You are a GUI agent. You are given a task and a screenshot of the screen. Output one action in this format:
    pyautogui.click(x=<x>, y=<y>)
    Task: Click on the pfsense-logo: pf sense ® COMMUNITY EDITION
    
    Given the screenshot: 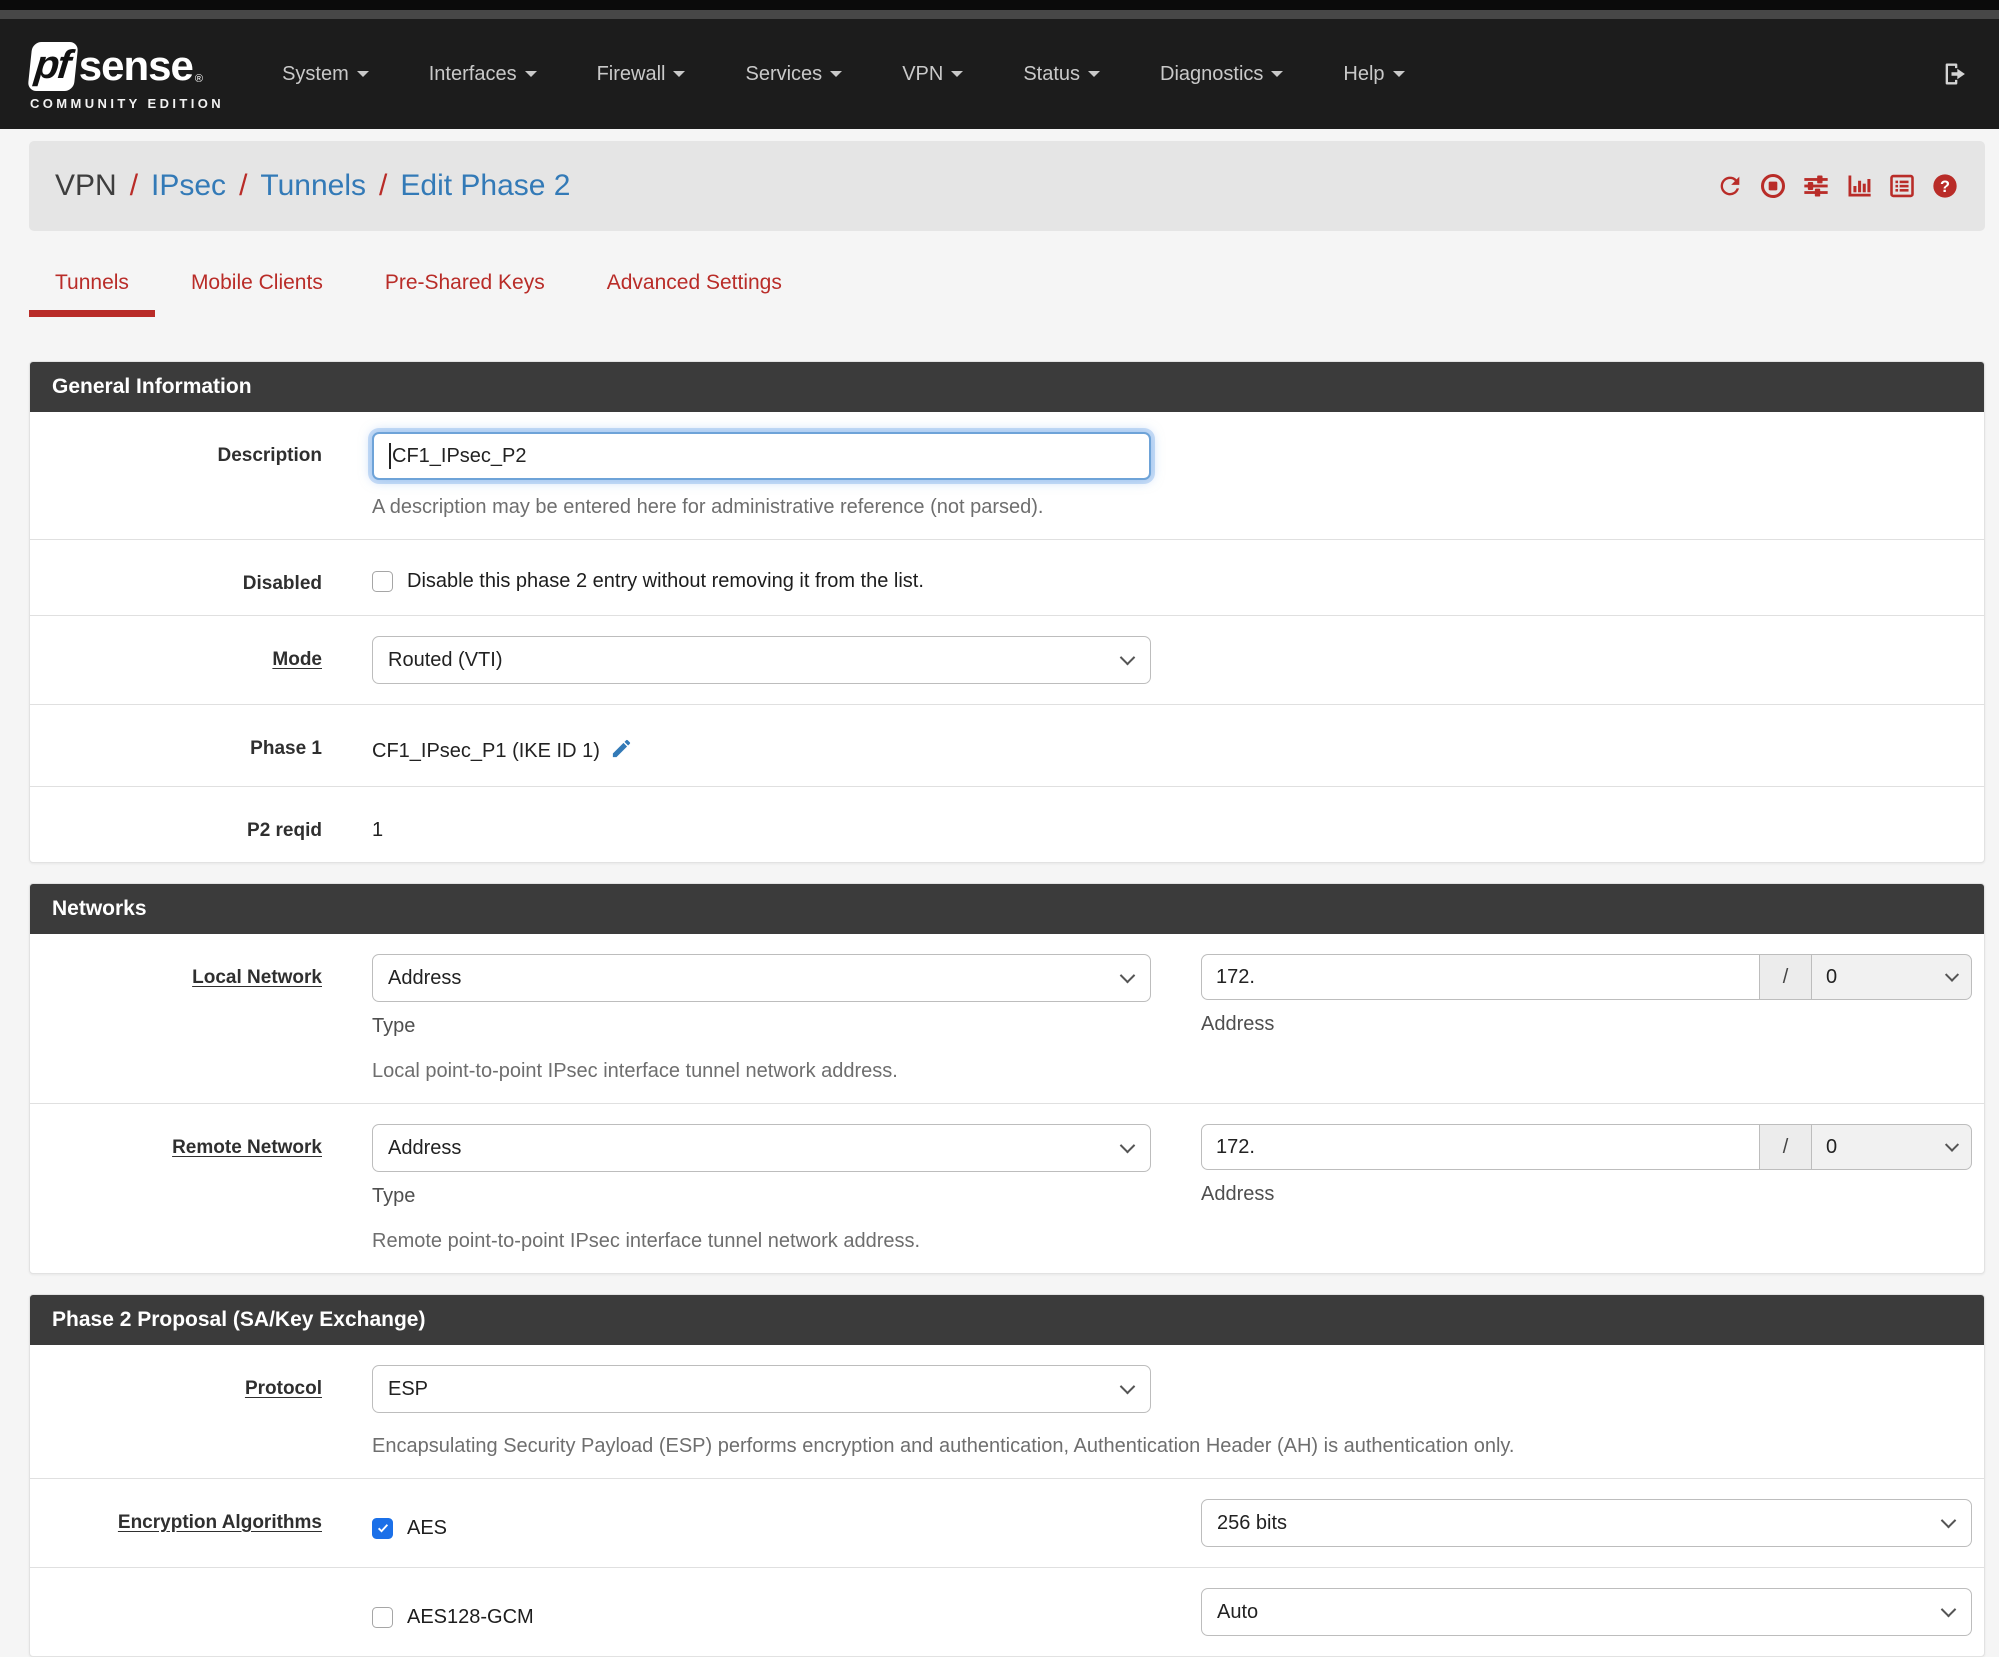 What is the action you would take?
    pyautogui.click(x=126, y=76)
    